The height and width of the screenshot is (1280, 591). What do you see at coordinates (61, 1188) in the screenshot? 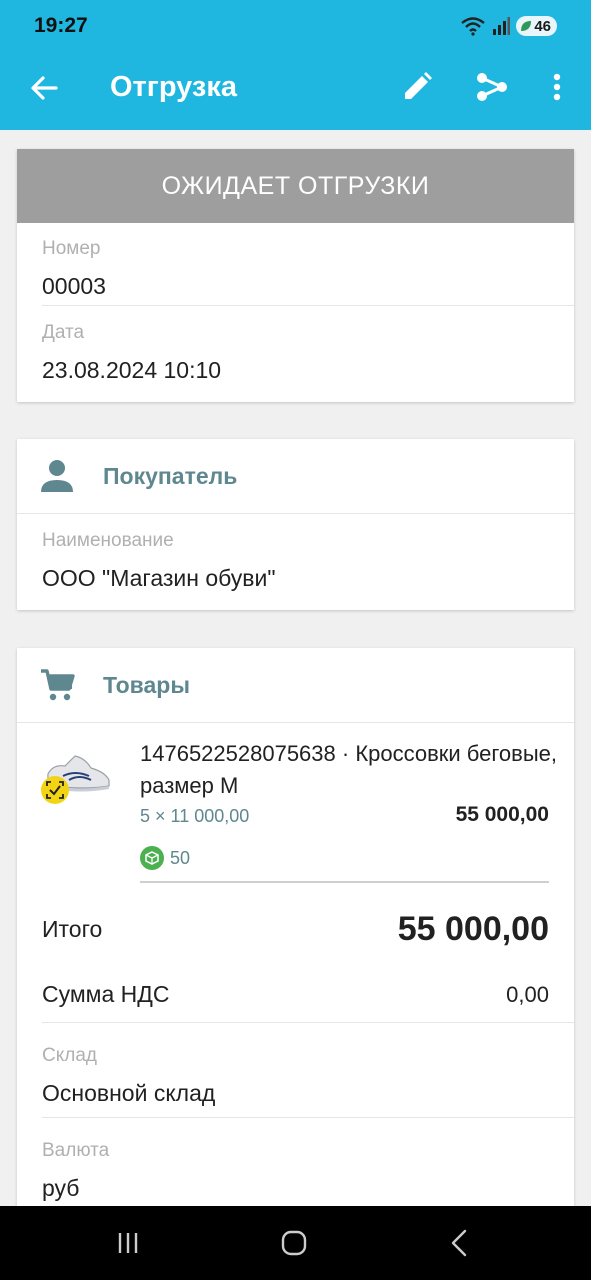
I see `currency-value: руб` at bounding box center [61, 1188].